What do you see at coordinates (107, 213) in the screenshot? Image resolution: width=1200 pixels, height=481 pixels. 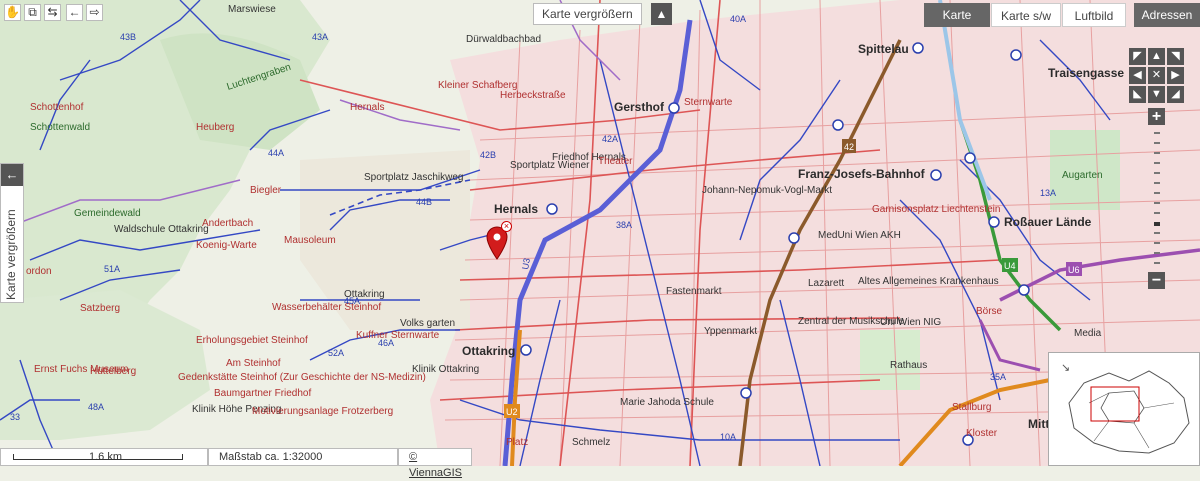 I see `label-gemeindewald: Gemeindewald` at bounding box center [107, 213].